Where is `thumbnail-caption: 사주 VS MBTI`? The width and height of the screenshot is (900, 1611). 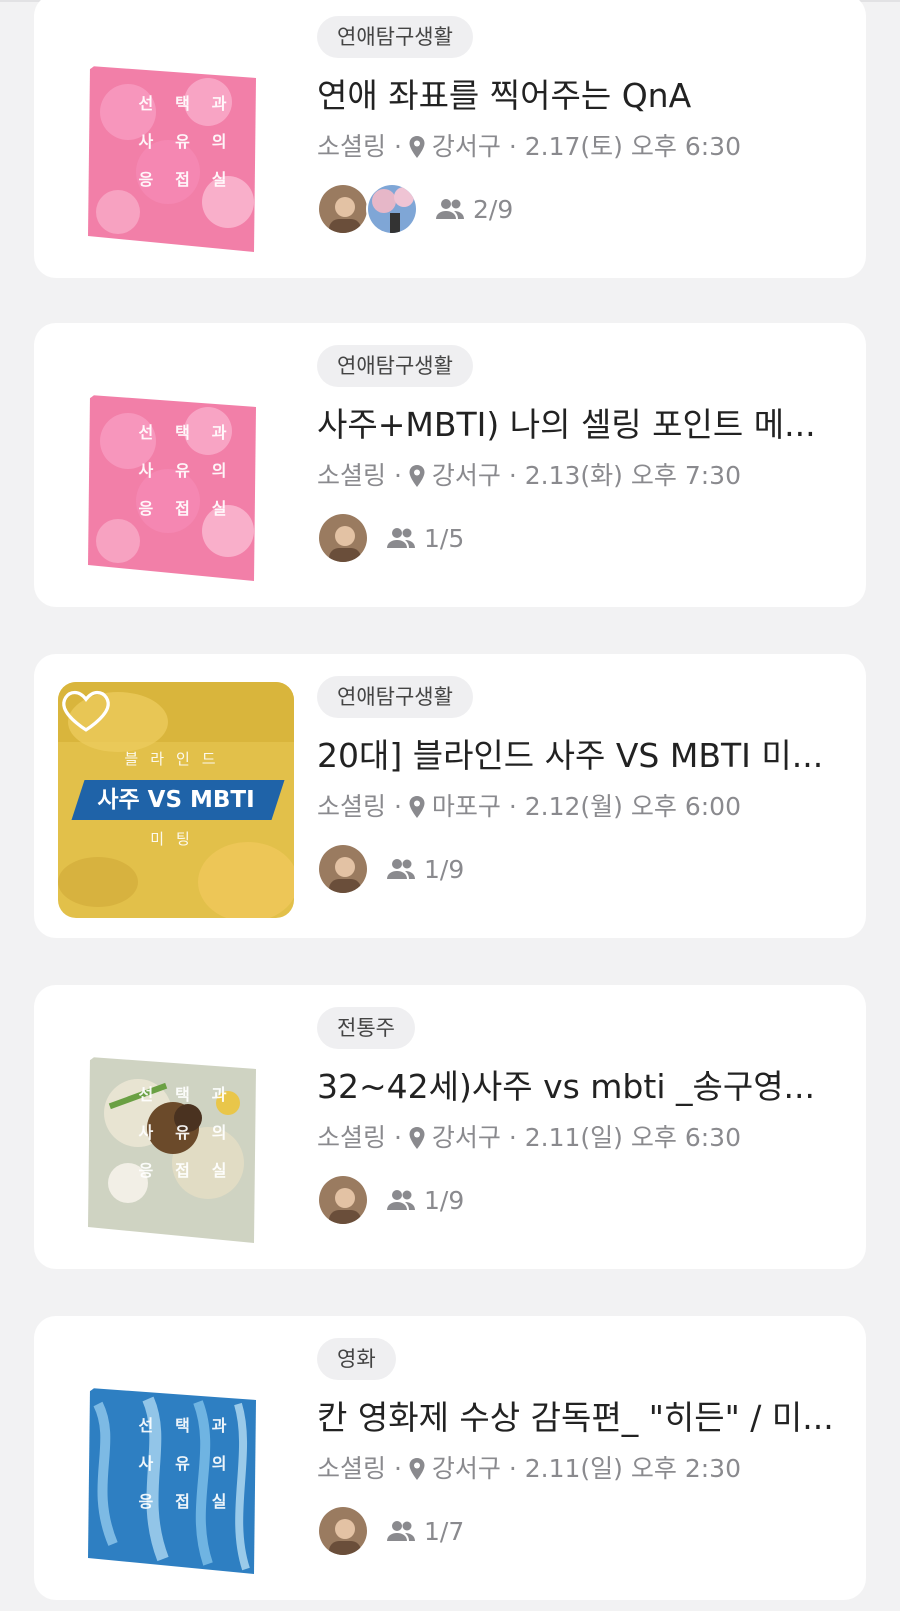
thumbnail-caption: 사주 VS MBTI is located at coordinates (176, 800).